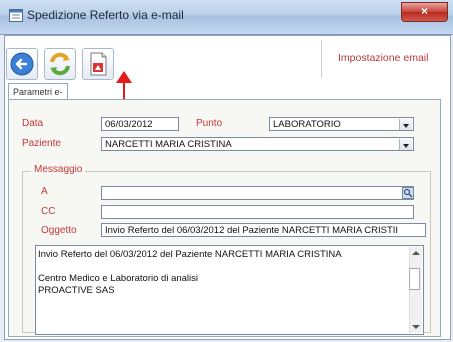 The image size is (453, 342). I want to click on scrollbar-thumb, so click(414, 279).